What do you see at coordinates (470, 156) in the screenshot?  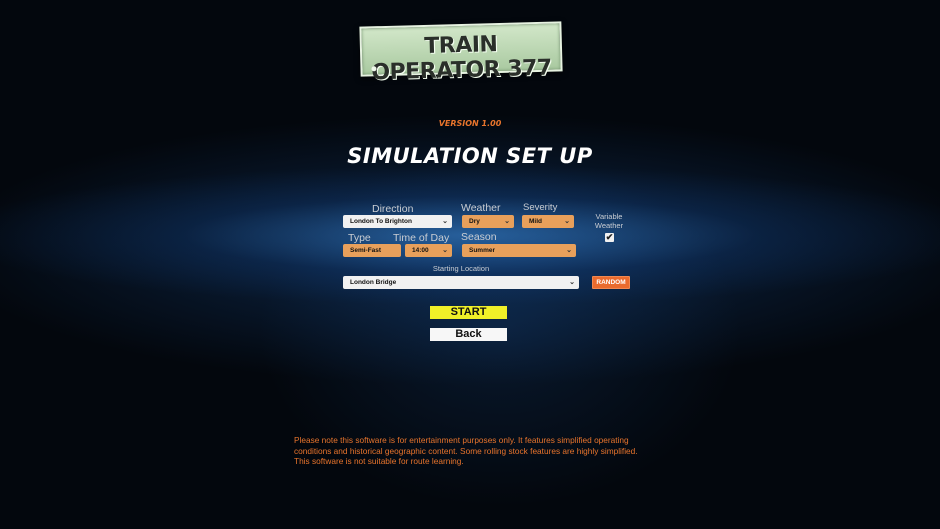 I see `page-title: SIMULATION SET UP` at bounding box center [470, 156].